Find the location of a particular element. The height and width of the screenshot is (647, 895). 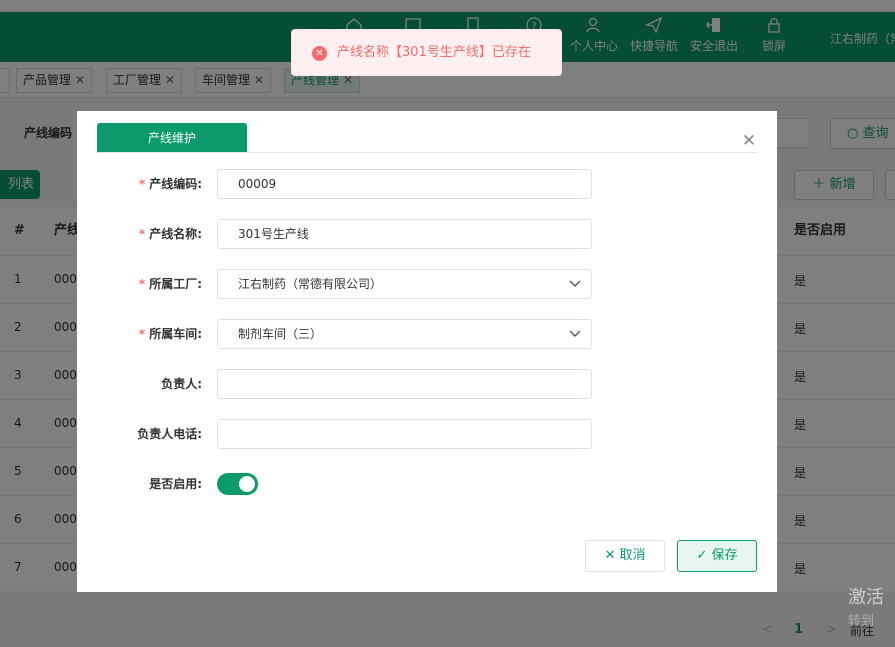

owner-phone-input is located at coordinates (404, 434).